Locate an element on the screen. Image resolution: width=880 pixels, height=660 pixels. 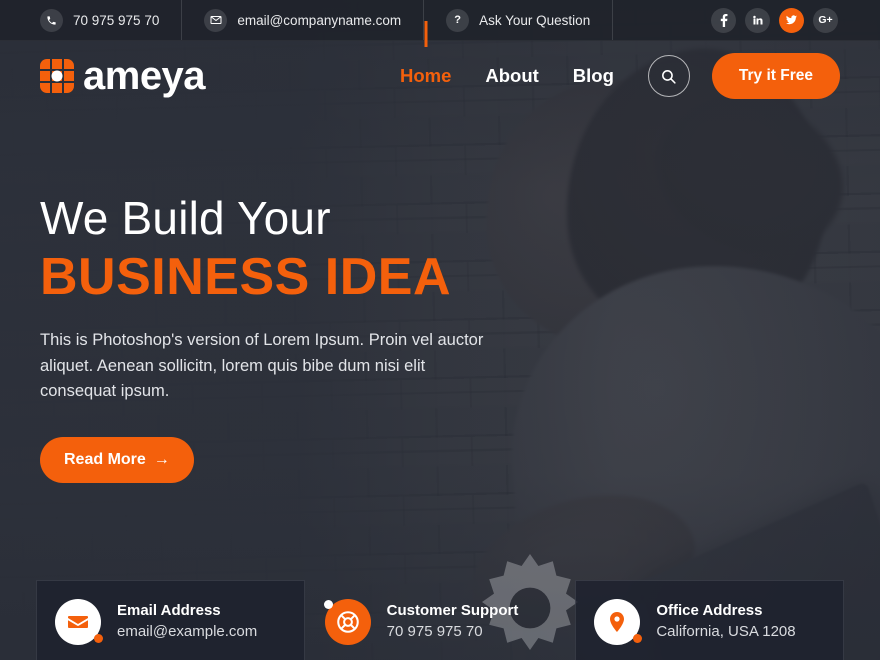
card-subtitle: email@example.com is located at coordinates (187, 632).